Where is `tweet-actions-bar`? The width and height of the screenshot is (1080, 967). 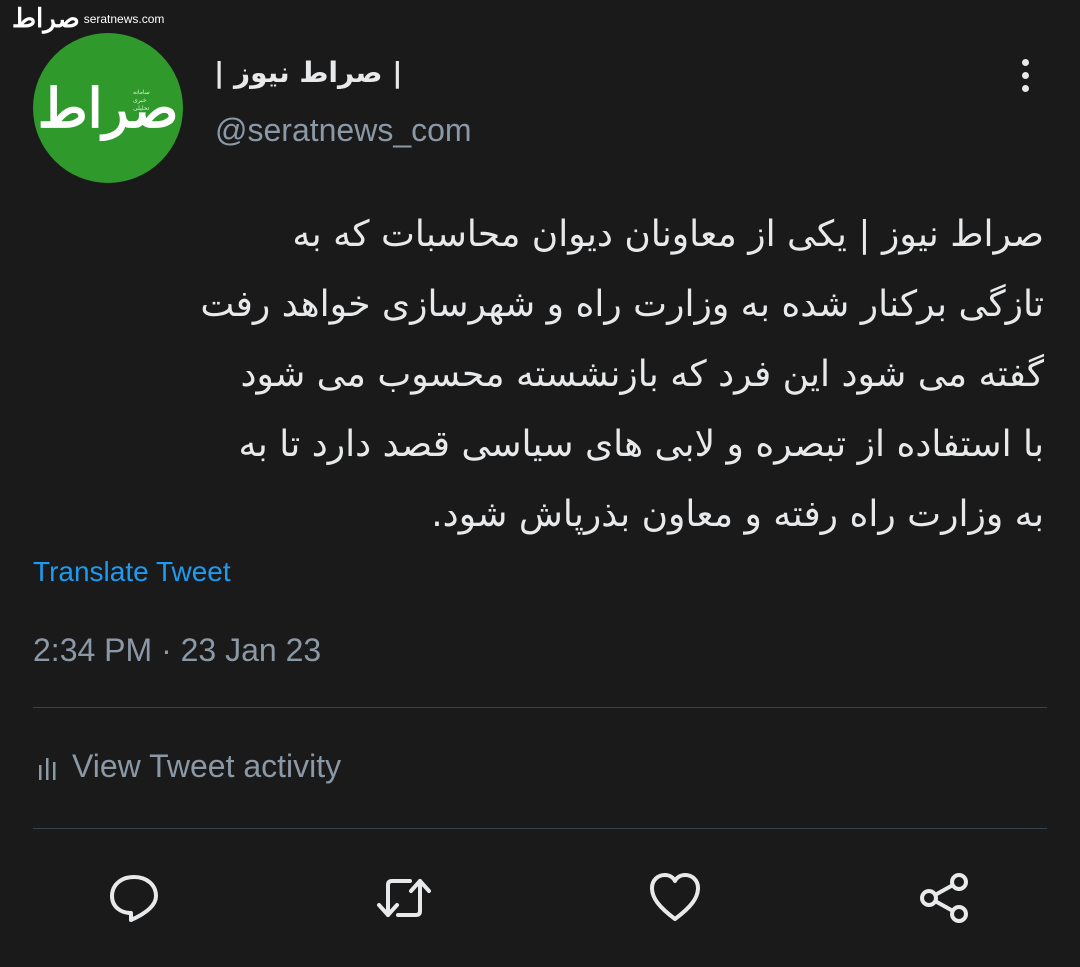
tweet-actions-bar is located at coordinates (540, 898).